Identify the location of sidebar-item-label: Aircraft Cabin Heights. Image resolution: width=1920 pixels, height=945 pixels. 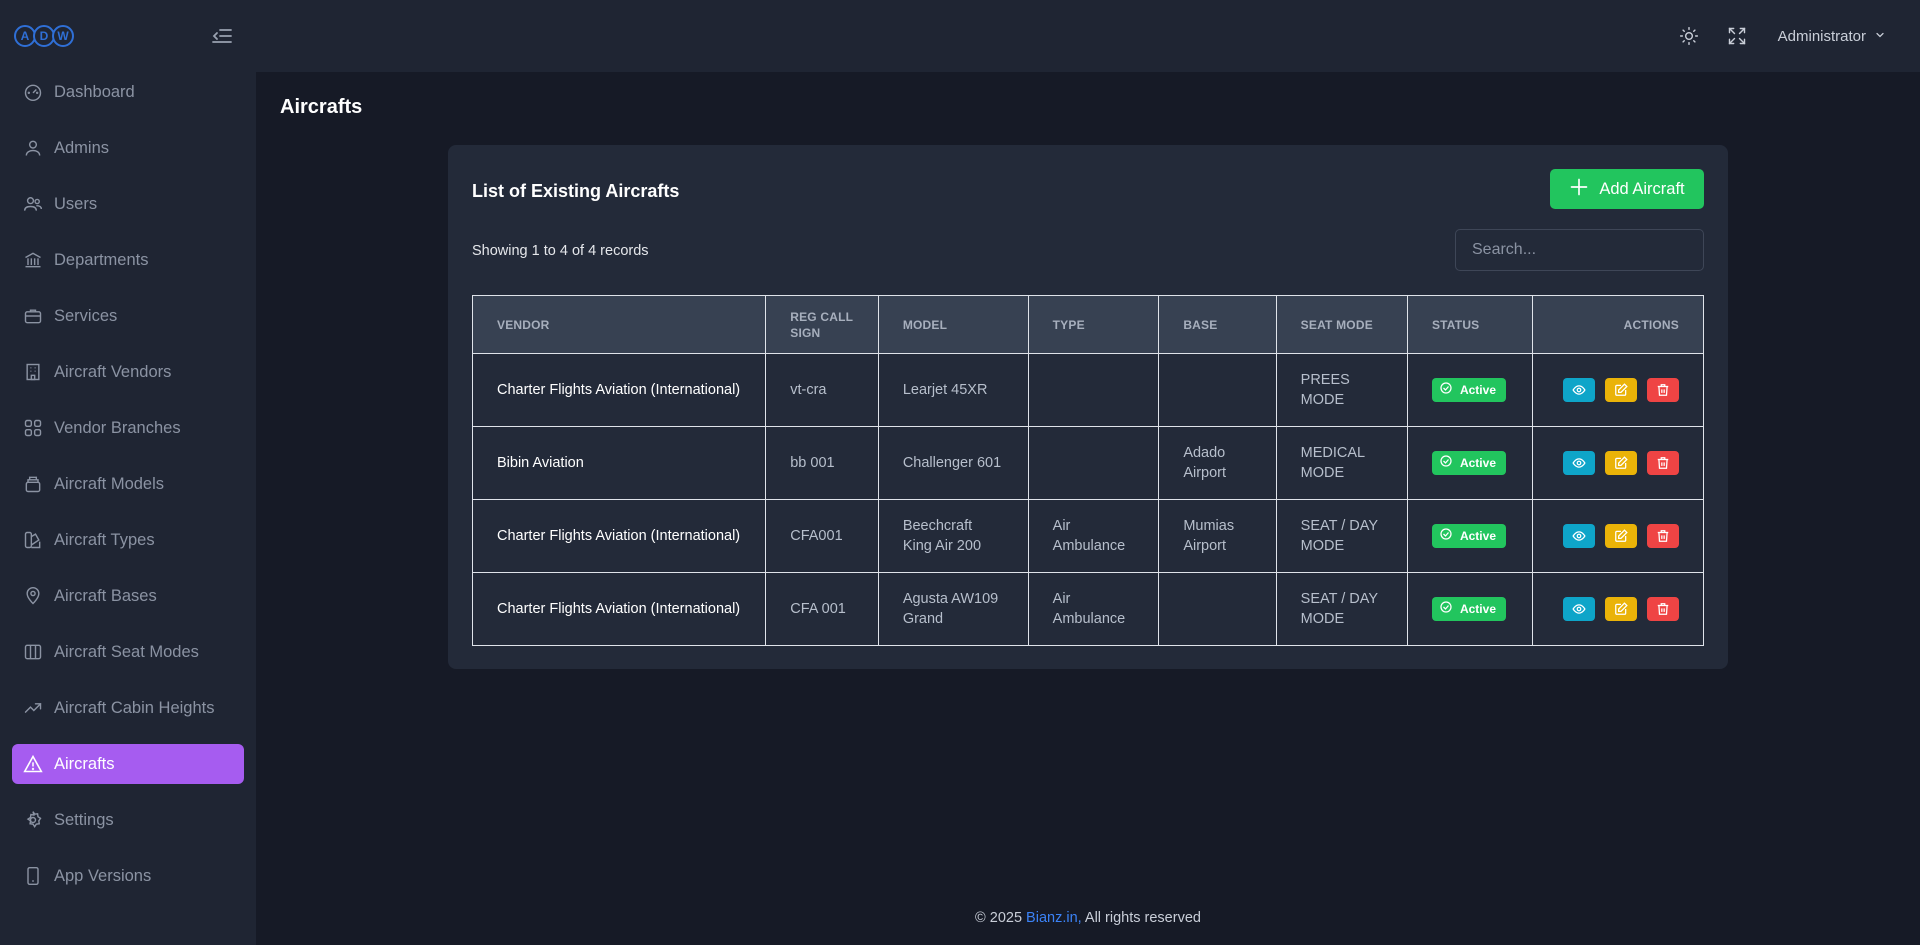
(134, 707).